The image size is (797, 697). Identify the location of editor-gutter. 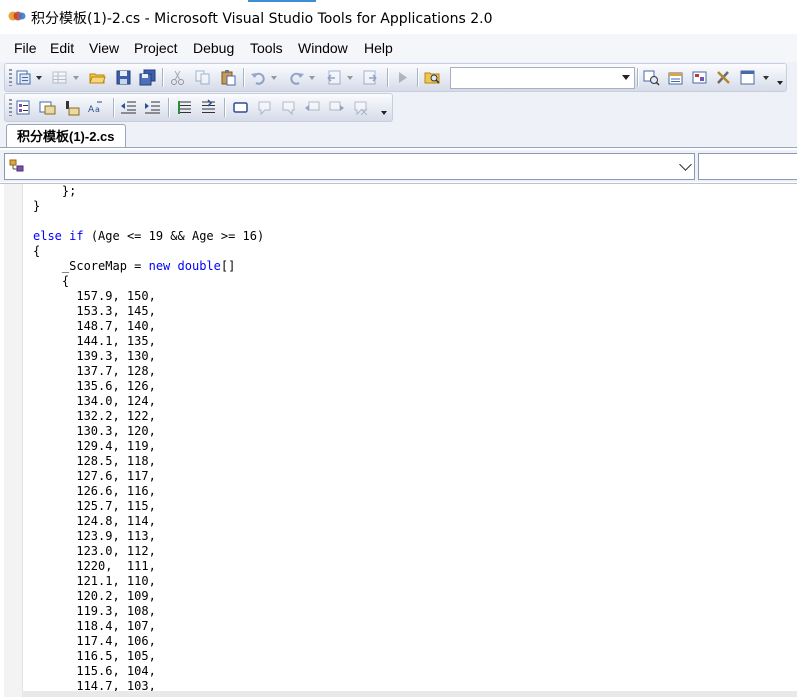
(13, 440).